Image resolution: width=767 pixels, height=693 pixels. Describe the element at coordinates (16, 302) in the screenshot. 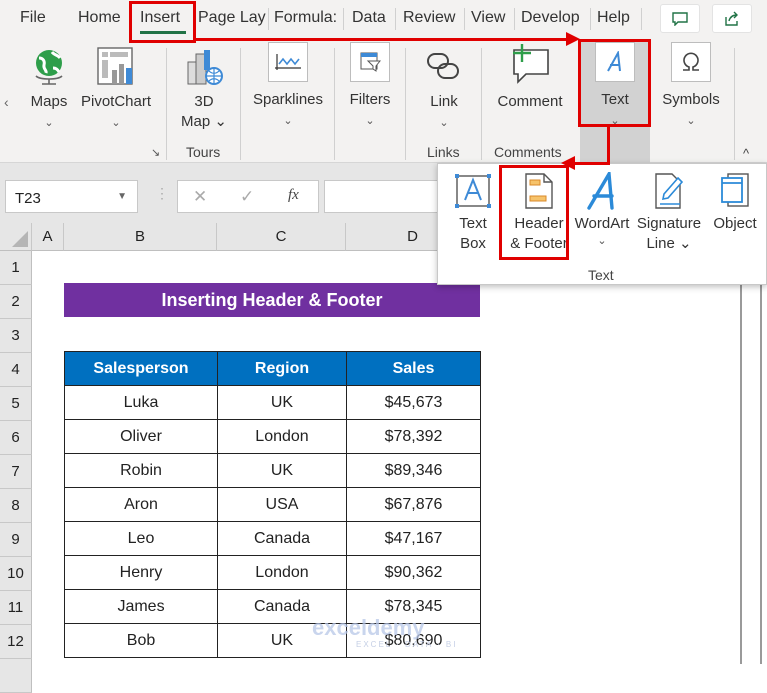

I see `row-header: 2` at that location.